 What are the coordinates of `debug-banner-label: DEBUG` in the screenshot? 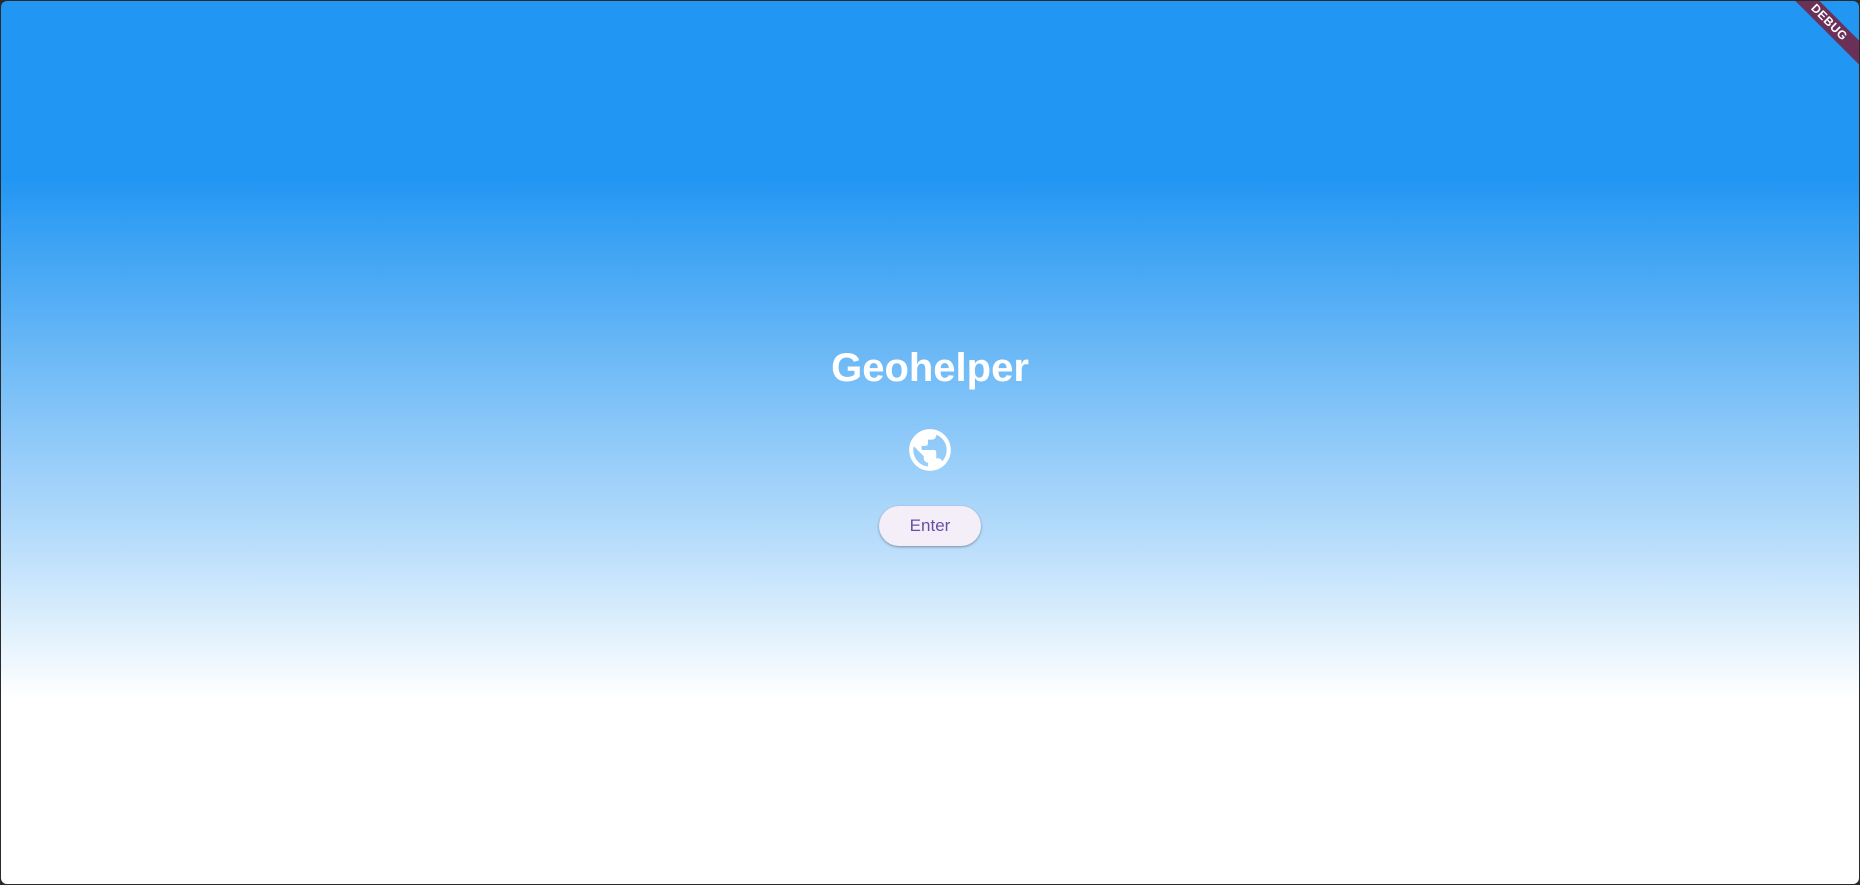 It's located at (1823, 36).